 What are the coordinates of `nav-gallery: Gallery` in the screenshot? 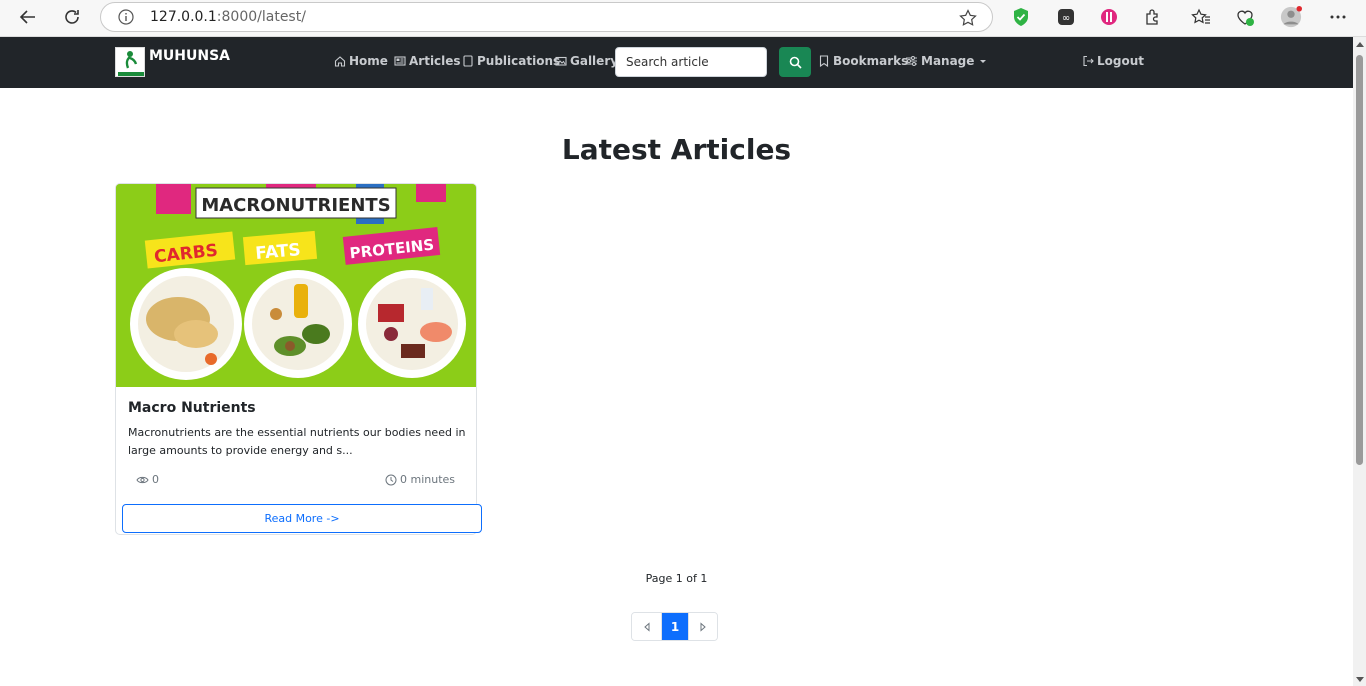 It's located at (586, 61).